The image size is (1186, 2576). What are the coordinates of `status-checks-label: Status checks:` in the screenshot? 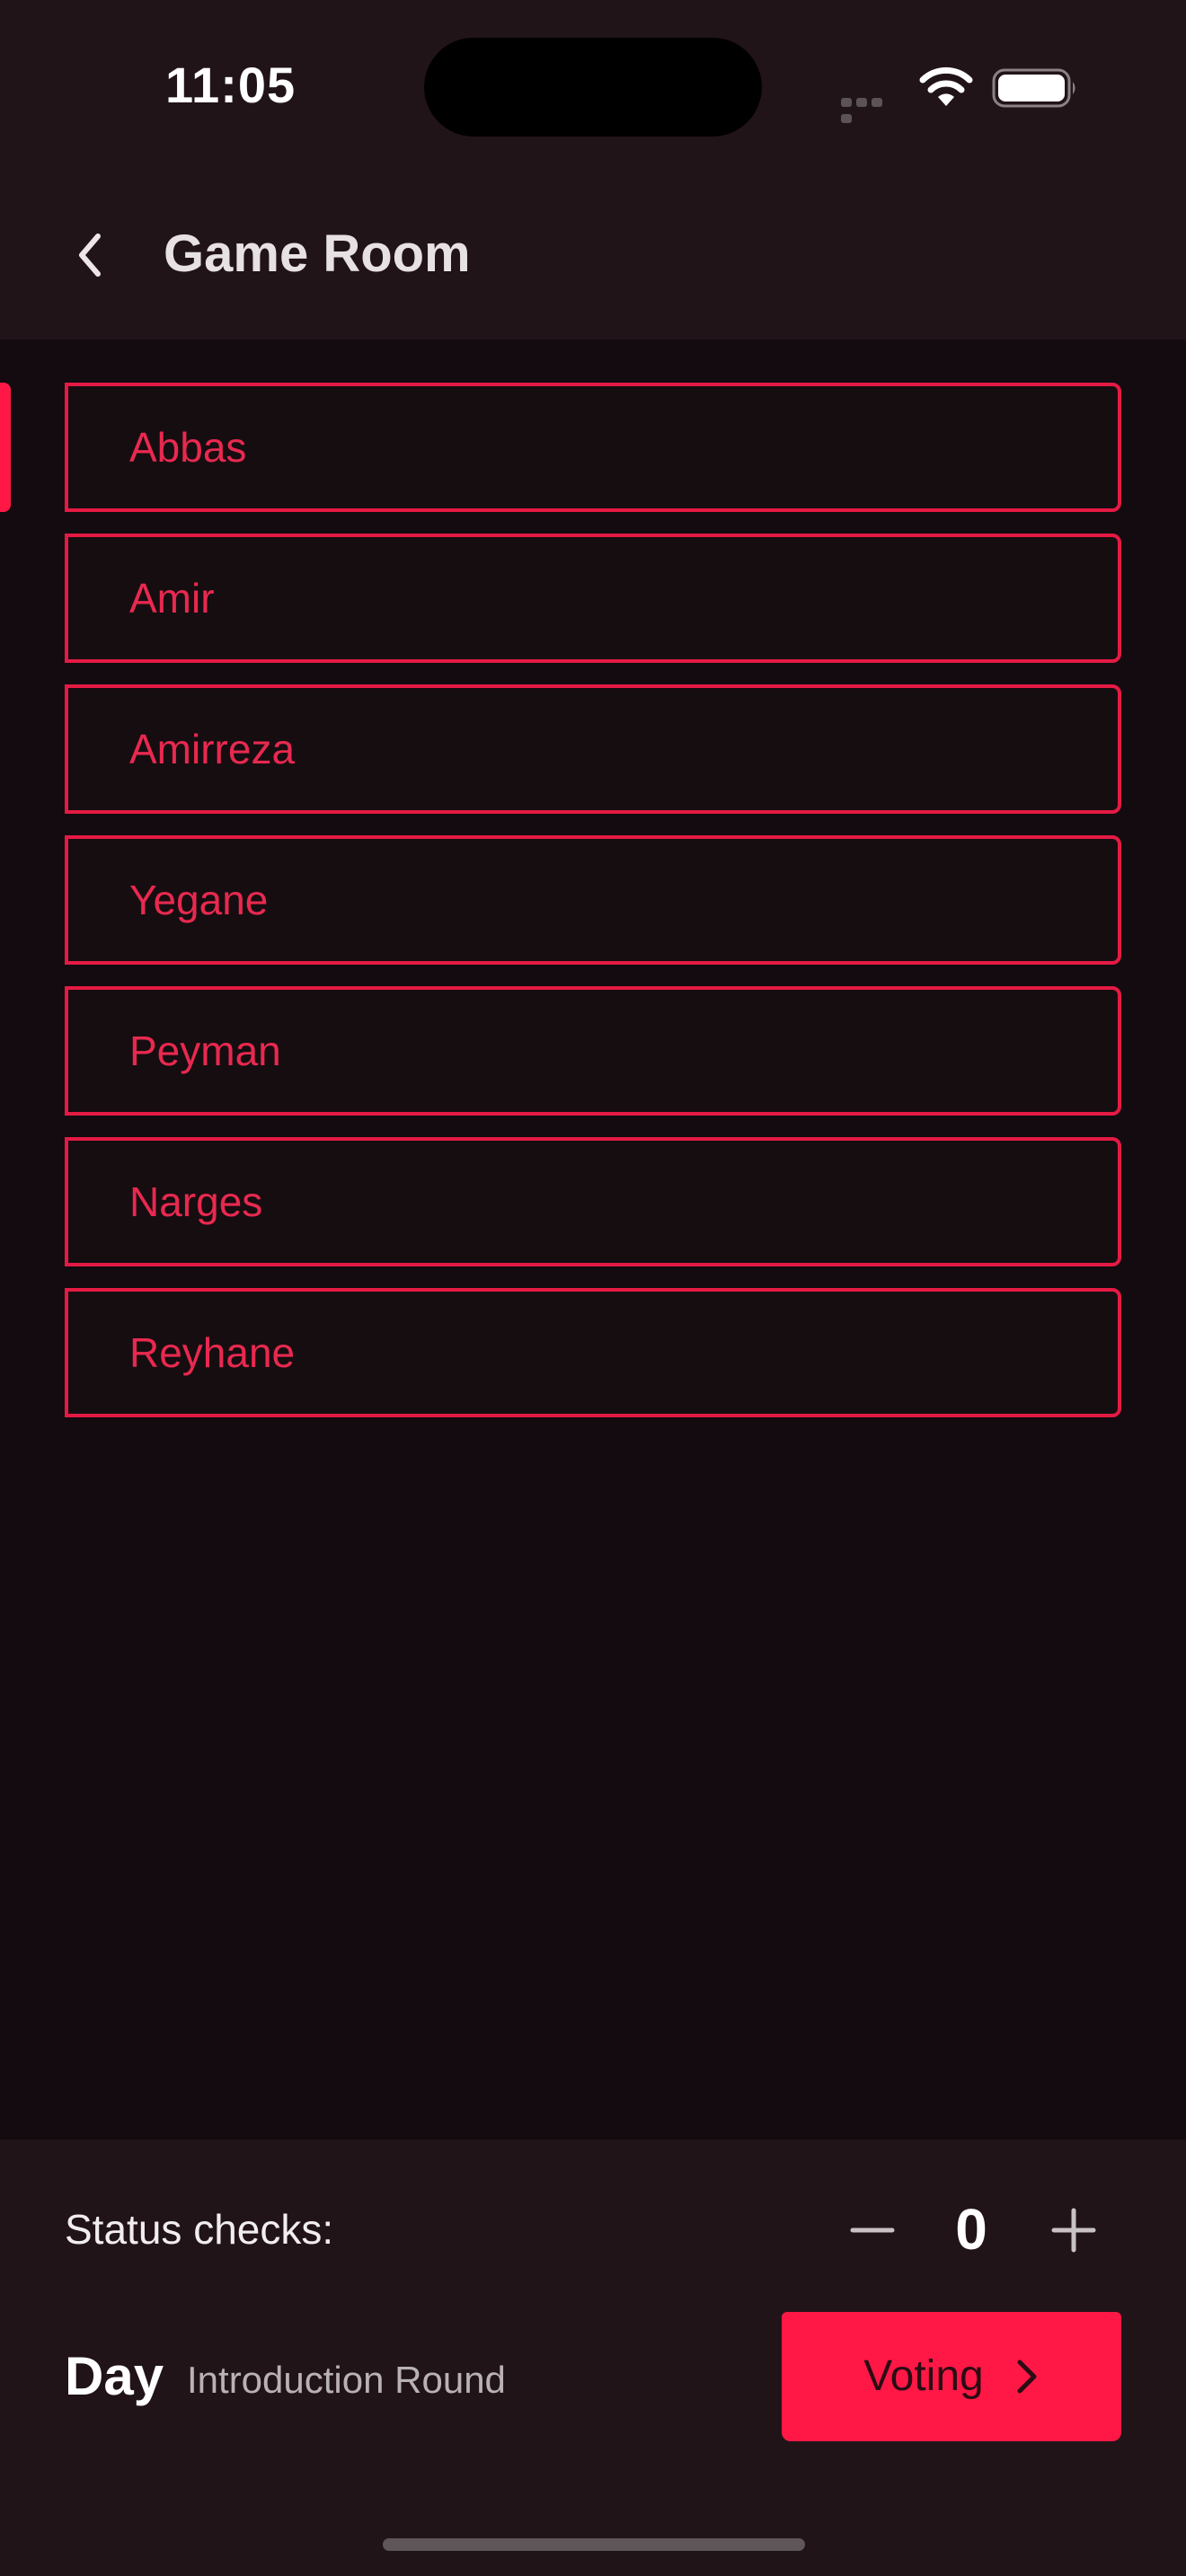 It's located at (199, 2229).